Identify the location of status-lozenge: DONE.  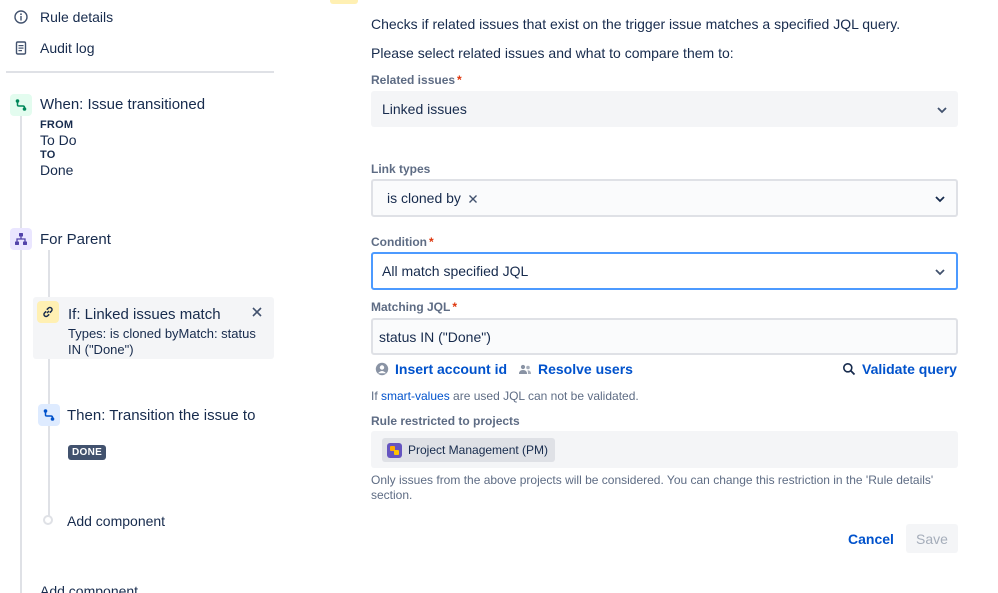
(87, 452).